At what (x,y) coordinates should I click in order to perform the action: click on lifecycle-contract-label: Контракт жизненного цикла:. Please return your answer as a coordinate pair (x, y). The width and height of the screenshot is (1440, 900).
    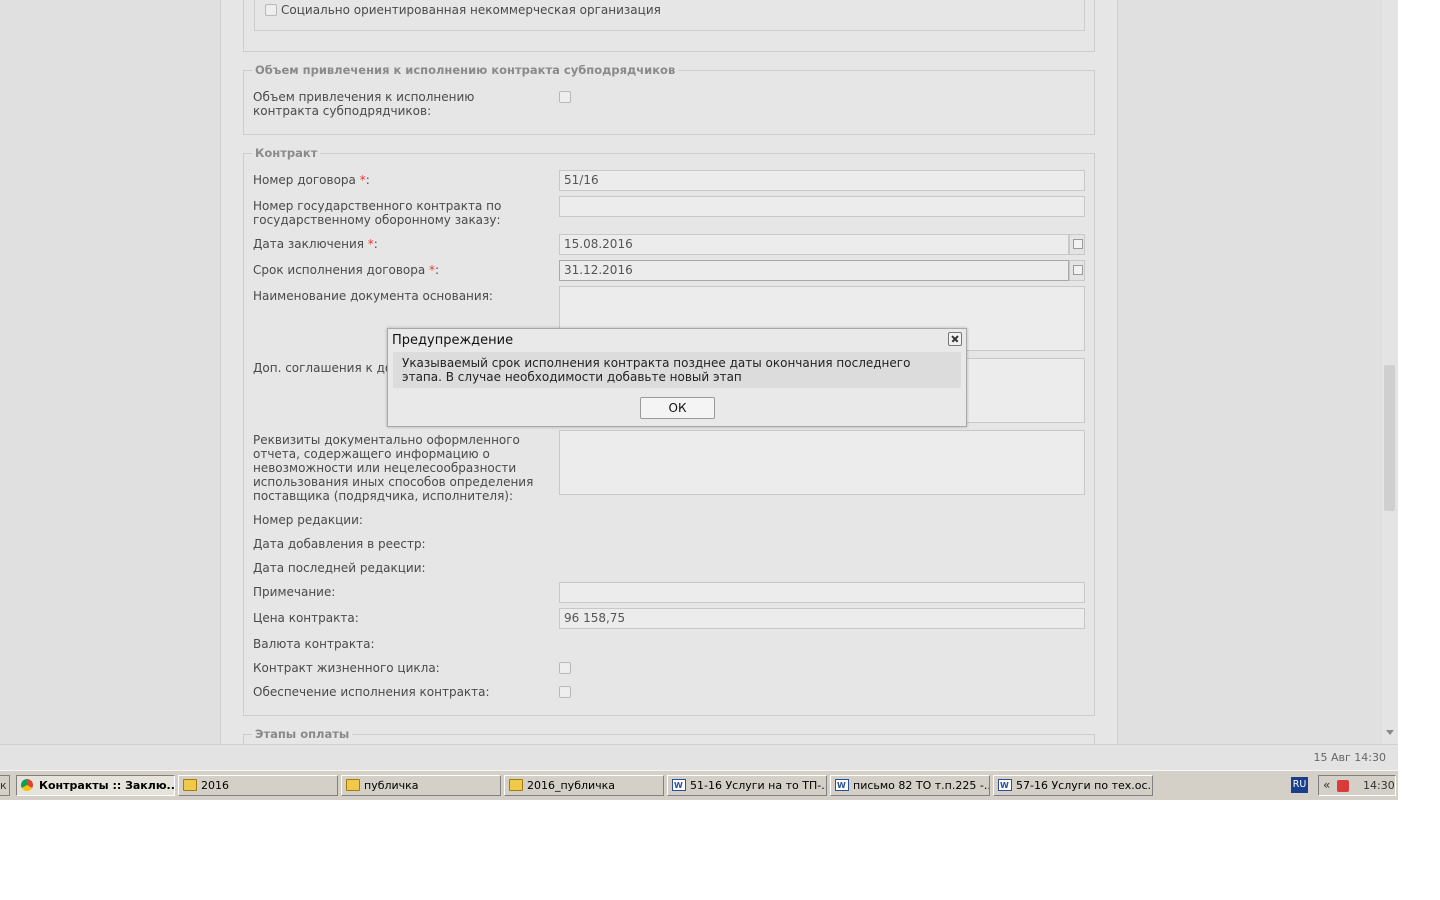
    Looking at the image, I should click on (346, 668).